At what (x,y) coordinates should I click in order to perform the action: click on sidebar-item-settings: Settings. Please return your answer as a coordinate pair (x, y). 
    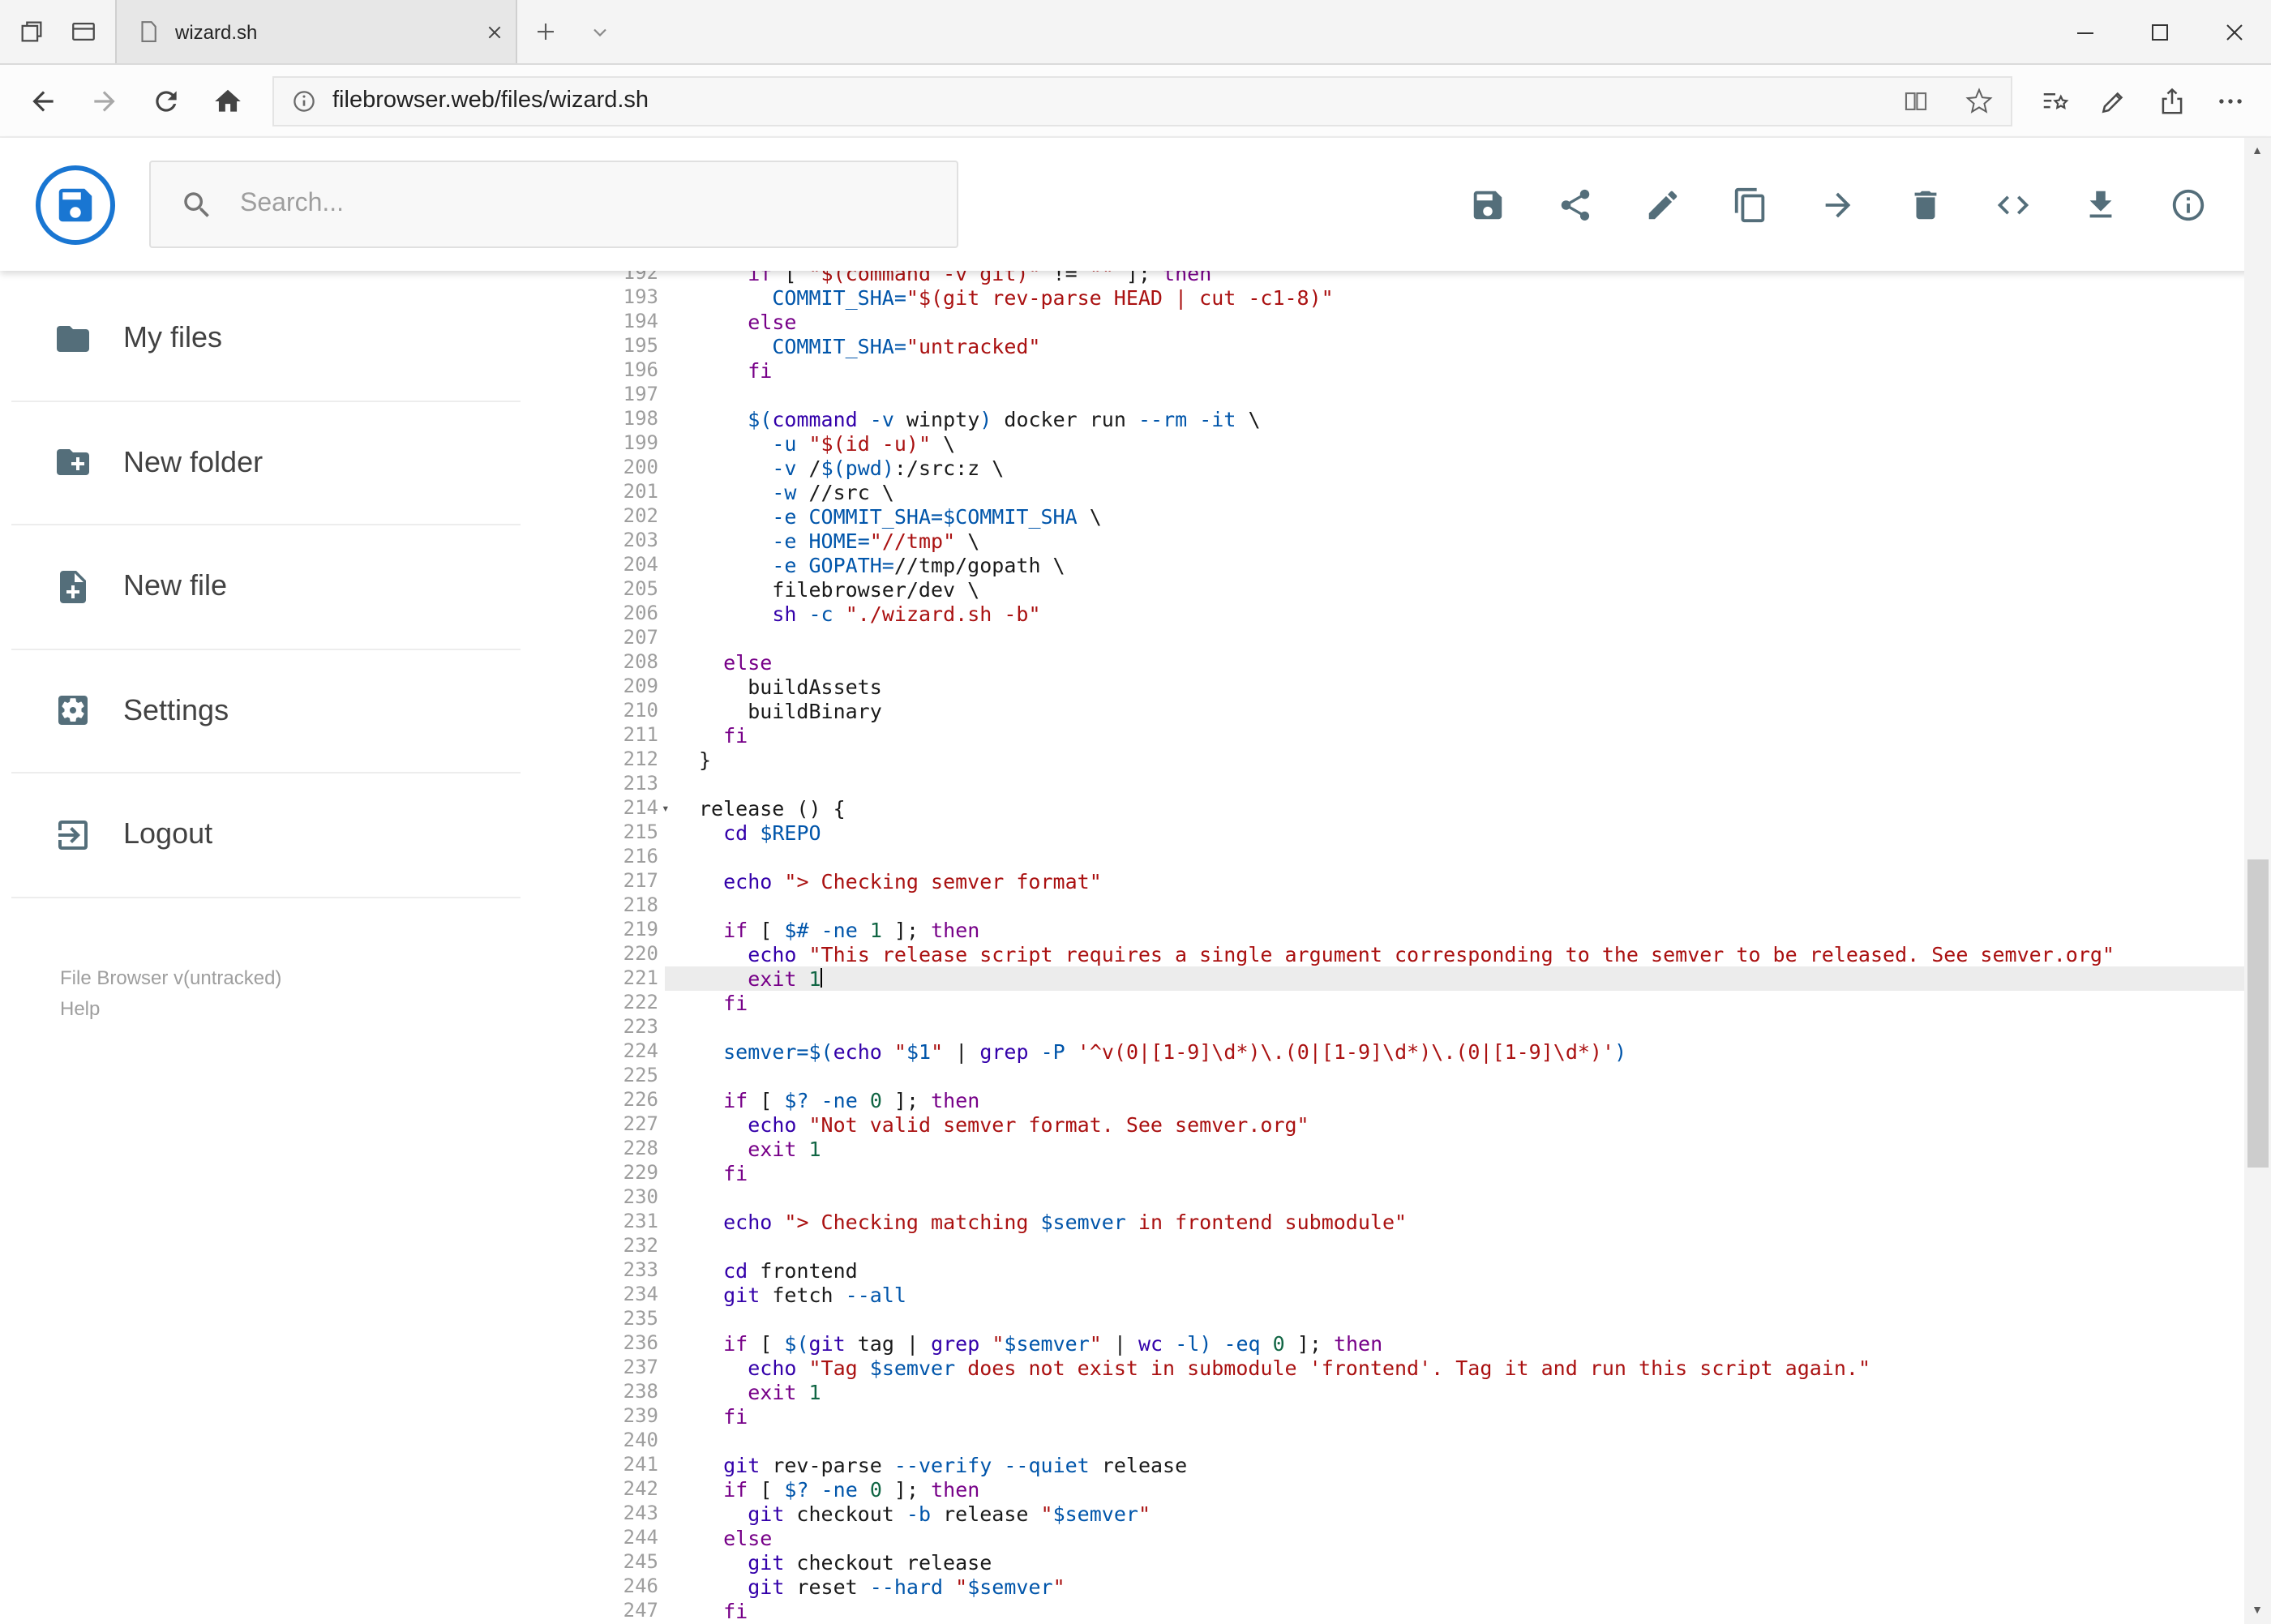
    Looking at the image, I should click on (266, 711).